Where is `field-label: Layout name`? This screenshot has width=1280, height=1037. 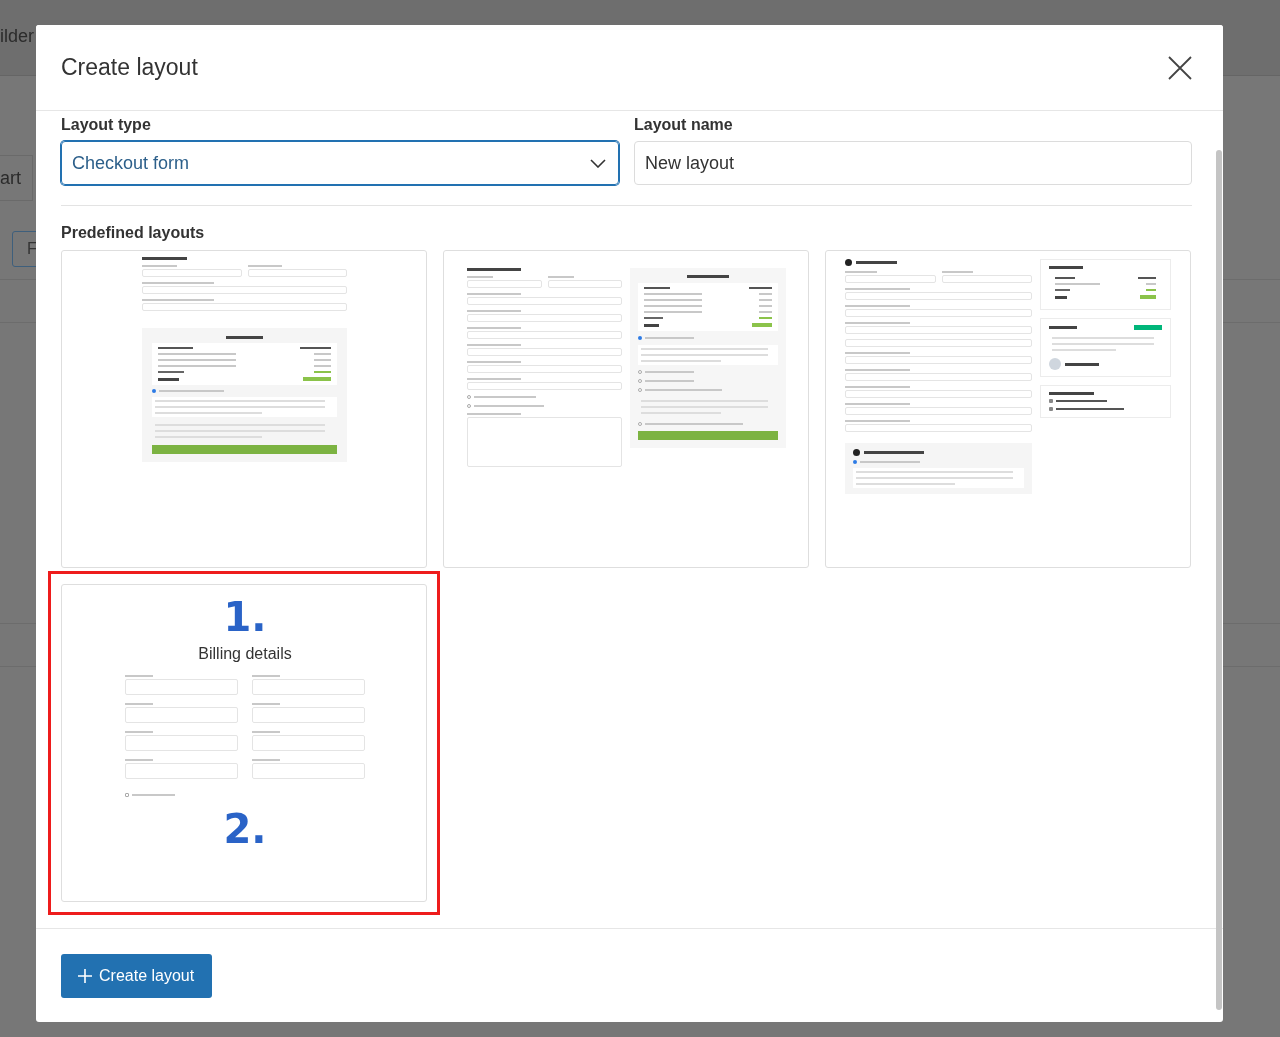 field-label: Layout name is located at coordinates (684, 125).